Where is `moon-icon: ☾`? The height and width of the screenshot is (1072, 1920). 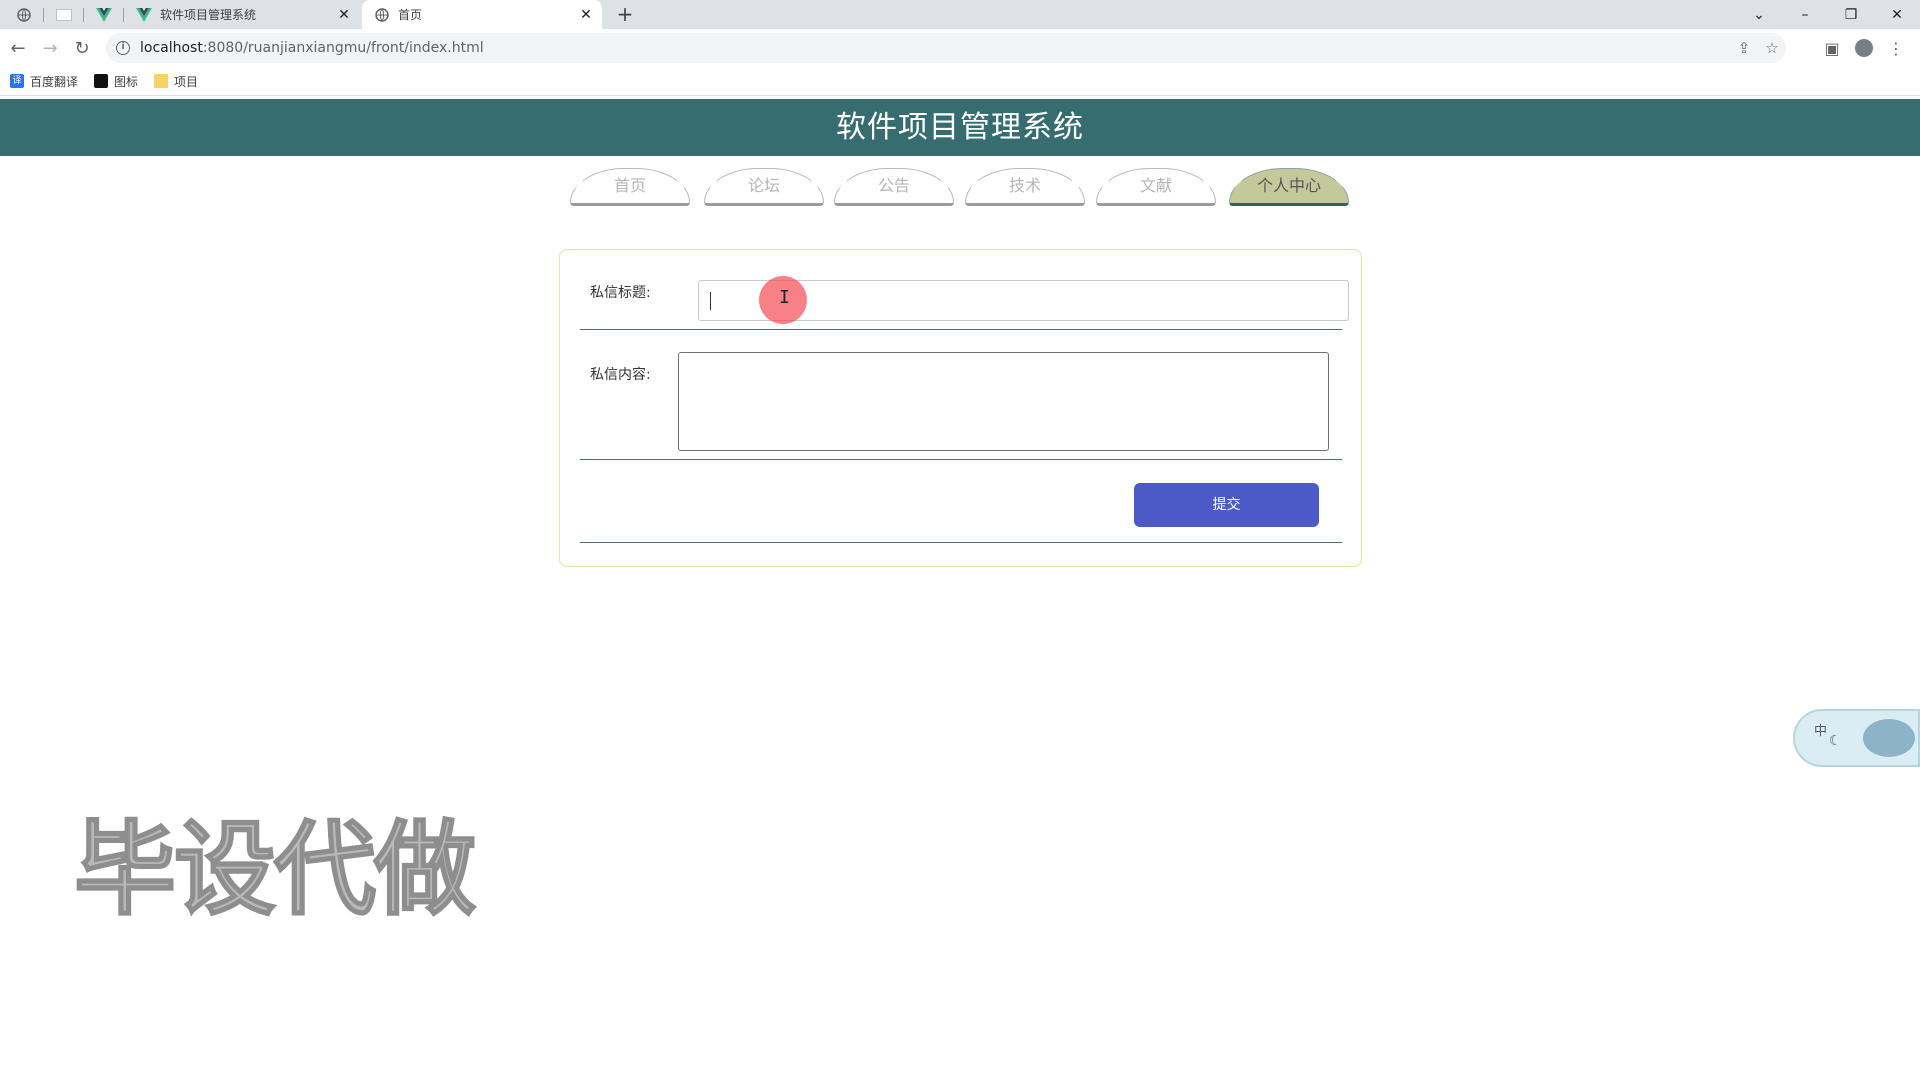 moon-icon: ☾ is located at coordinates (1835, 741).